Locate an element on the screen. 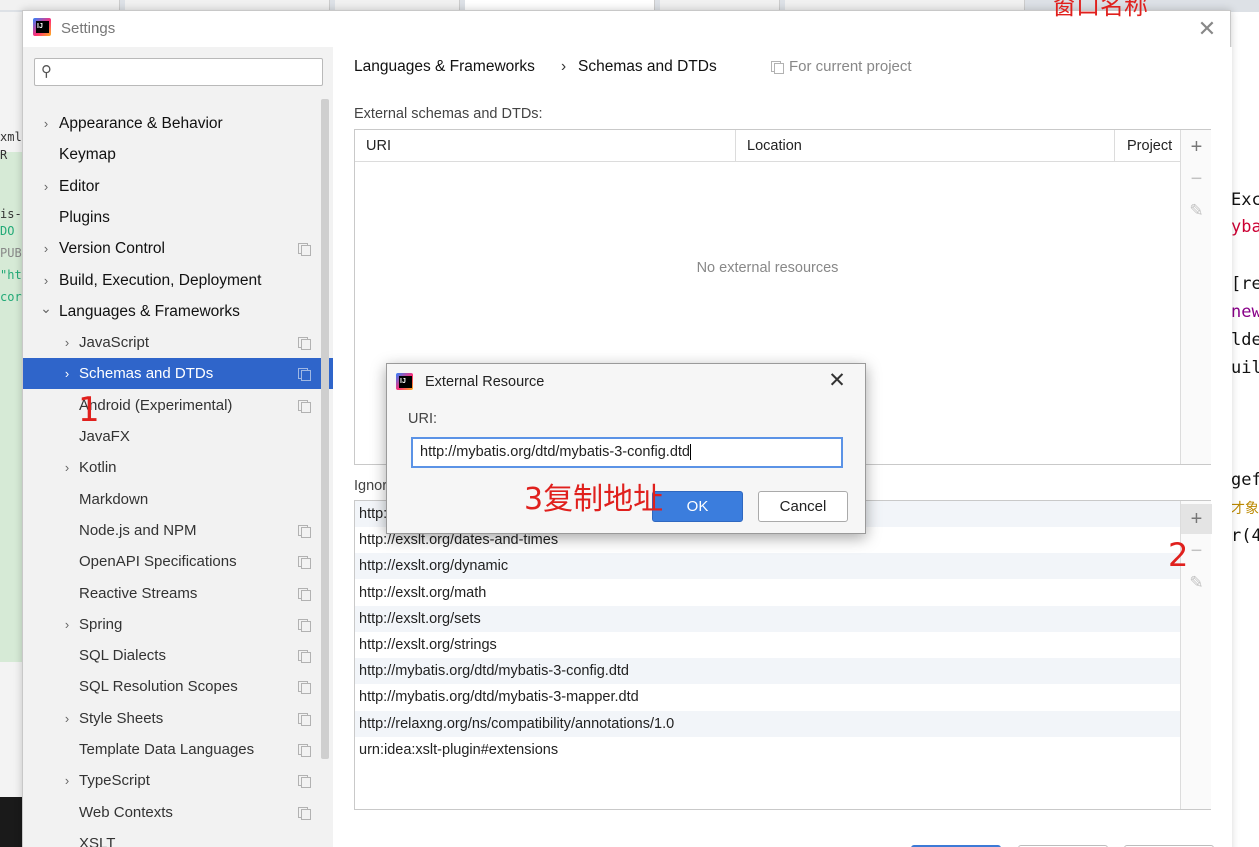 Image resolution: width=1259 pixels, height=847 pixels. external-schemas-label: External schemas and DTDs: is located at coordinates (448, 114).